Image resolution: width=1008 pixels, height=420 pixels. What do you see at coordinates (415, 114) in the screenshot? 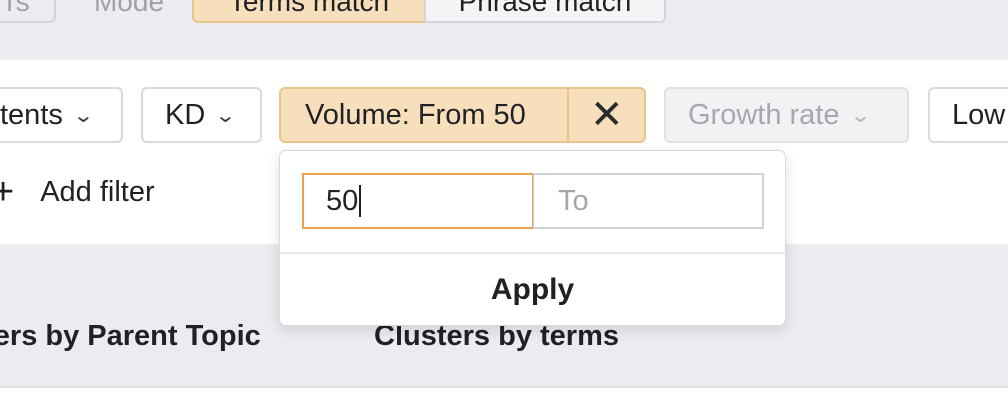
I see `volume-filter-label: Volume: From 50` at bounding box center [415, 114].